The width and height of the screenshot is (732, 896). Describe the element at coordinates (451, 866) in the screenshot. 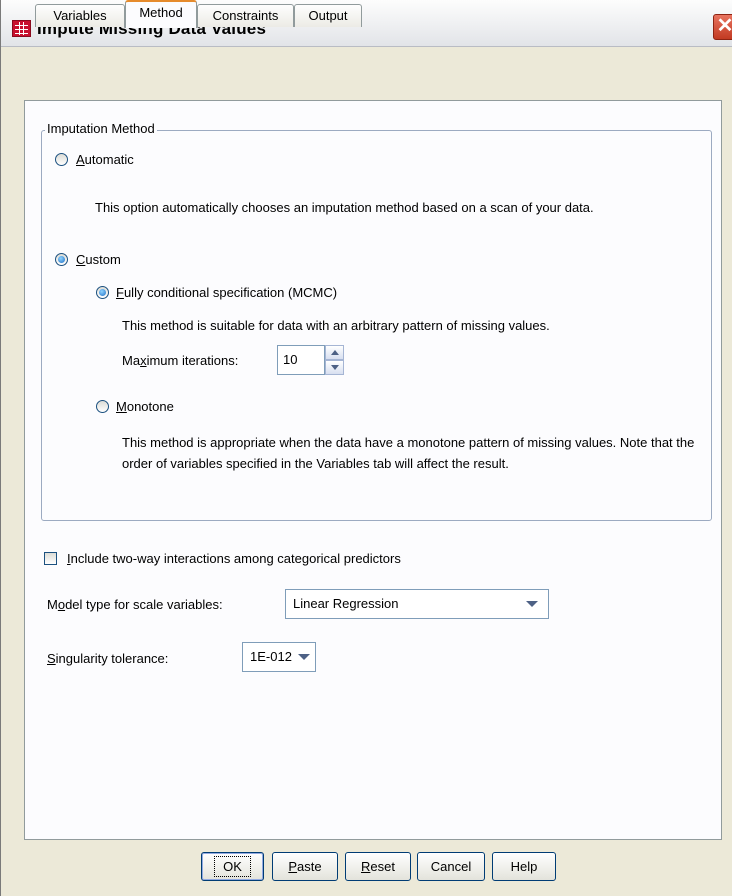

I see `cancel-button: Cancel` at that location.